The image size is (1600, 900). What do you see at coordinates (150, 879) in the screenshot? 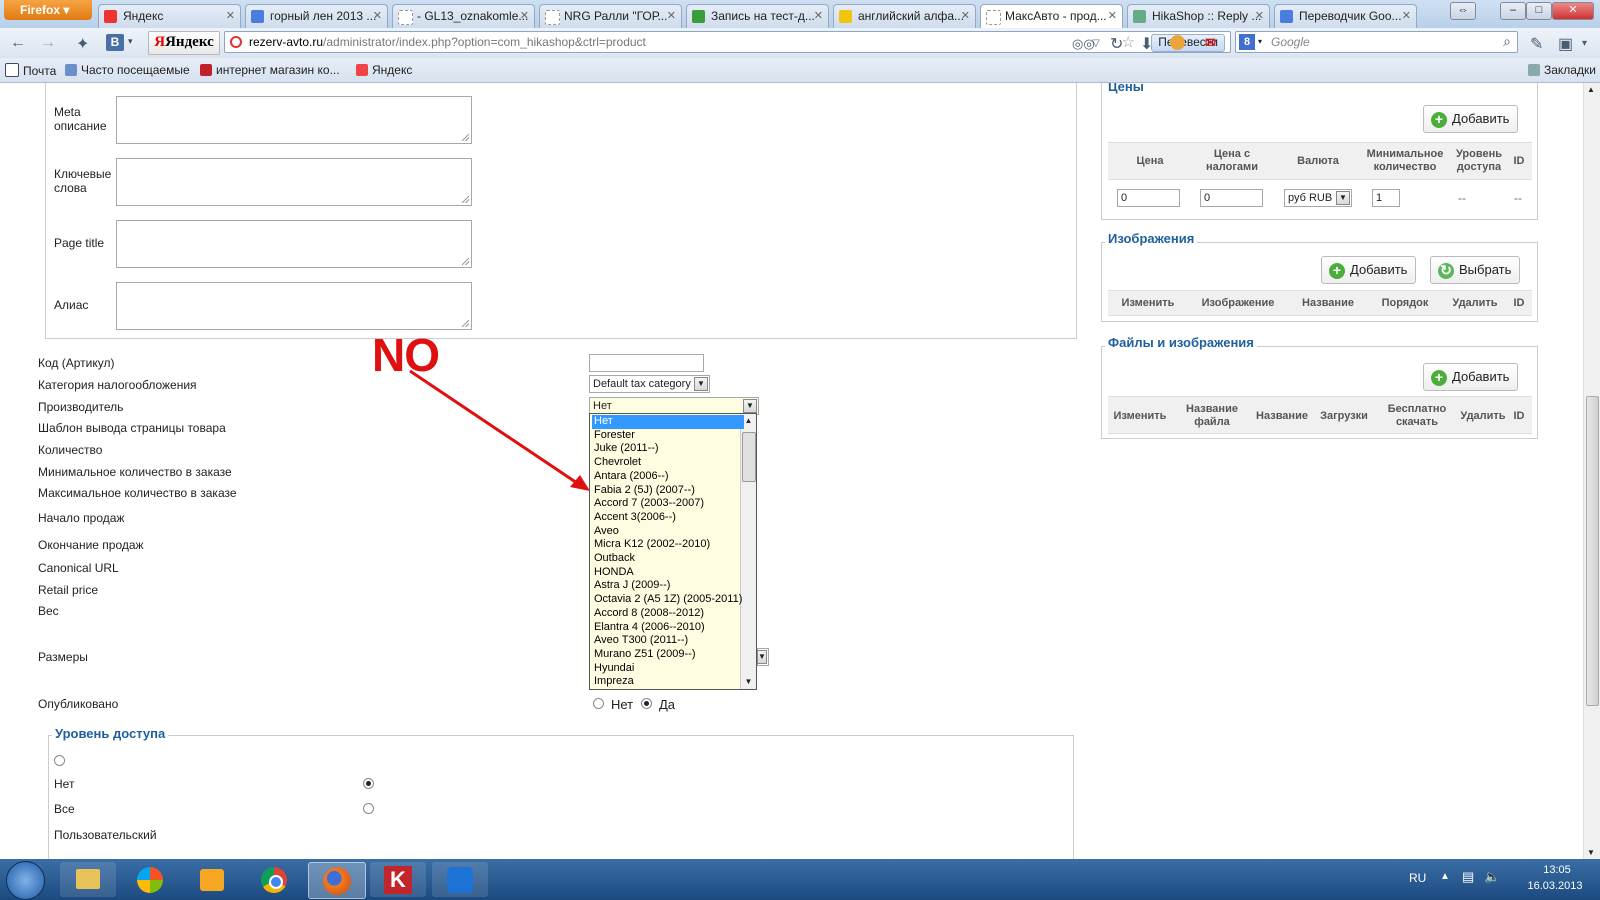
I see `taskbar-windows` at bounding box center [150, 879].